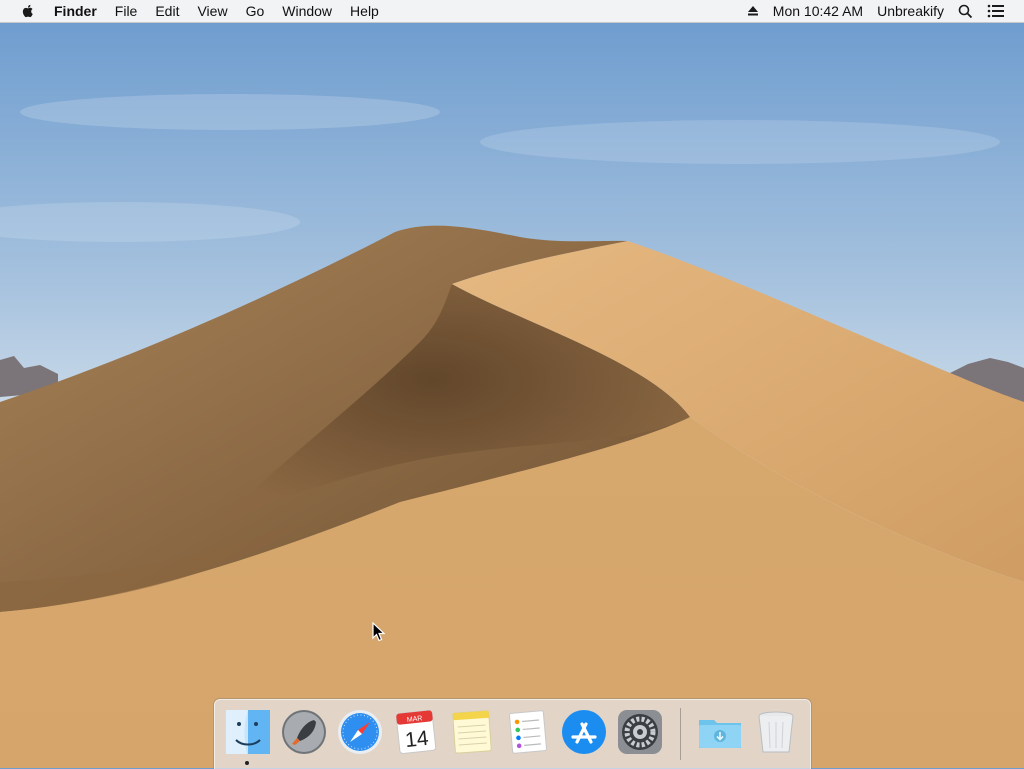 This screenshot has width=1024, height=769. What do you see at coordinates (379, 632) in the screenshot?
I see `mouse-cursor-icon` at bounding box center [379, 632].